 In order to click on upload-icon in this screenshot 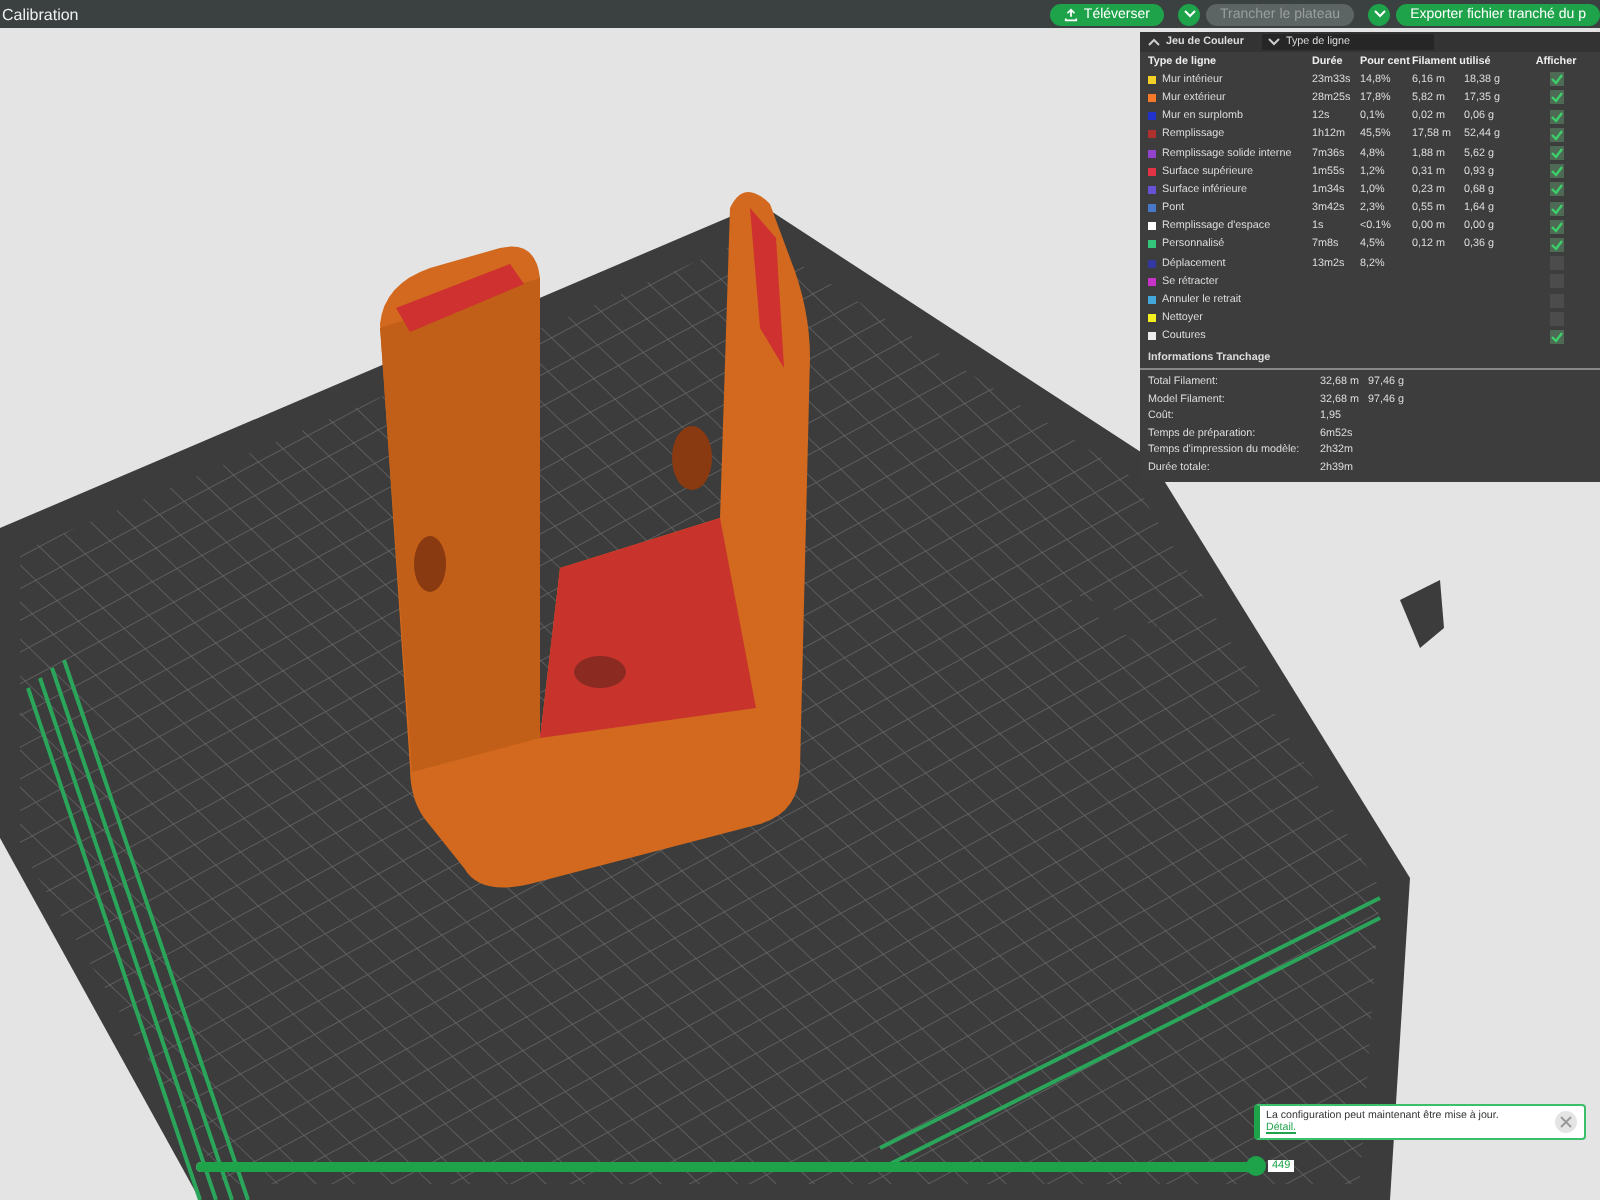, I will do `click(1070, 14)`.